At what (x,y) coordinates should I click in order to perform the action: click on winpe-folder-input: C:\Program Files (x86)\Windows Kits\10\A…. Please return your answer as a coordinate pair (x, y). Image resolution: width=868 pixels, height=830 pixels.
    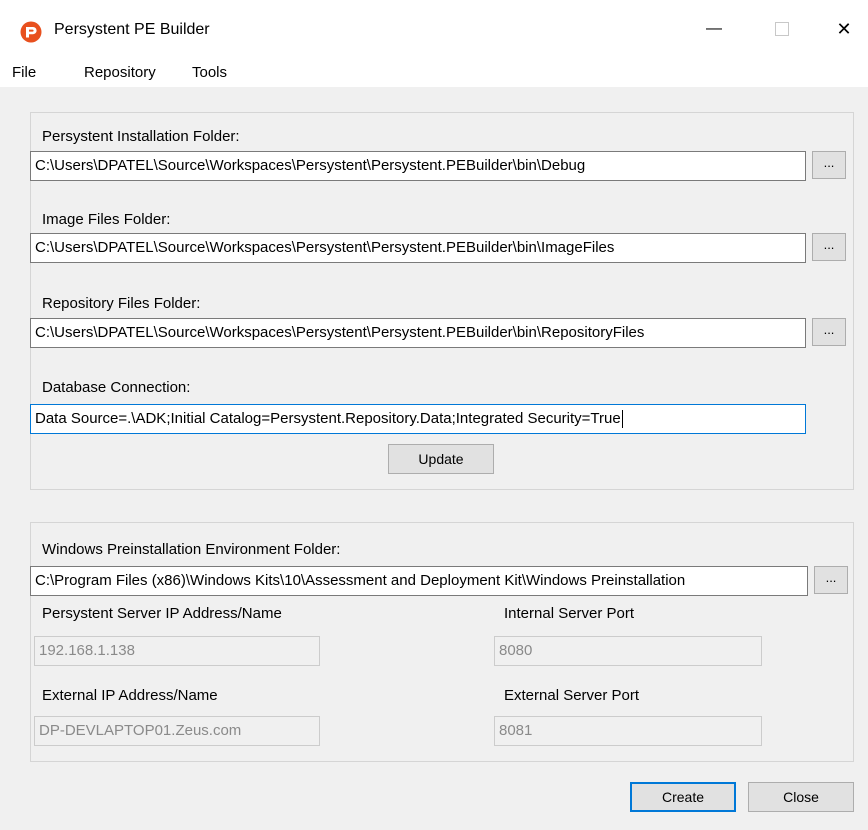
    Looking at the image, I should click on (419, 581).